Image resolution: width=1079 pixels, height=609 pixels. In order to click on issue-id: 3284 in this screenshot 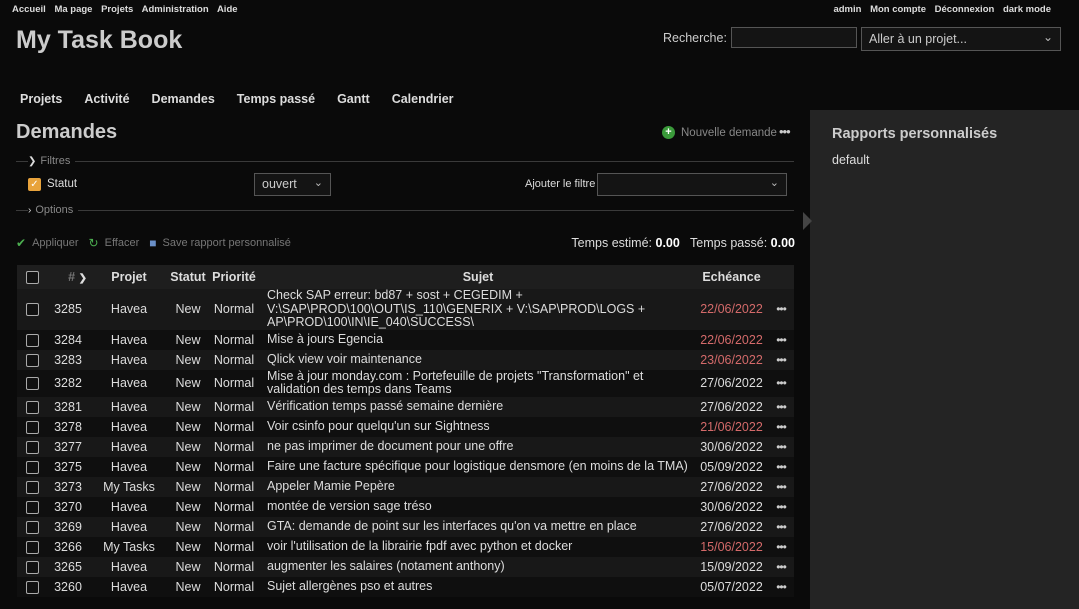, I will do `click(68, 339)`.